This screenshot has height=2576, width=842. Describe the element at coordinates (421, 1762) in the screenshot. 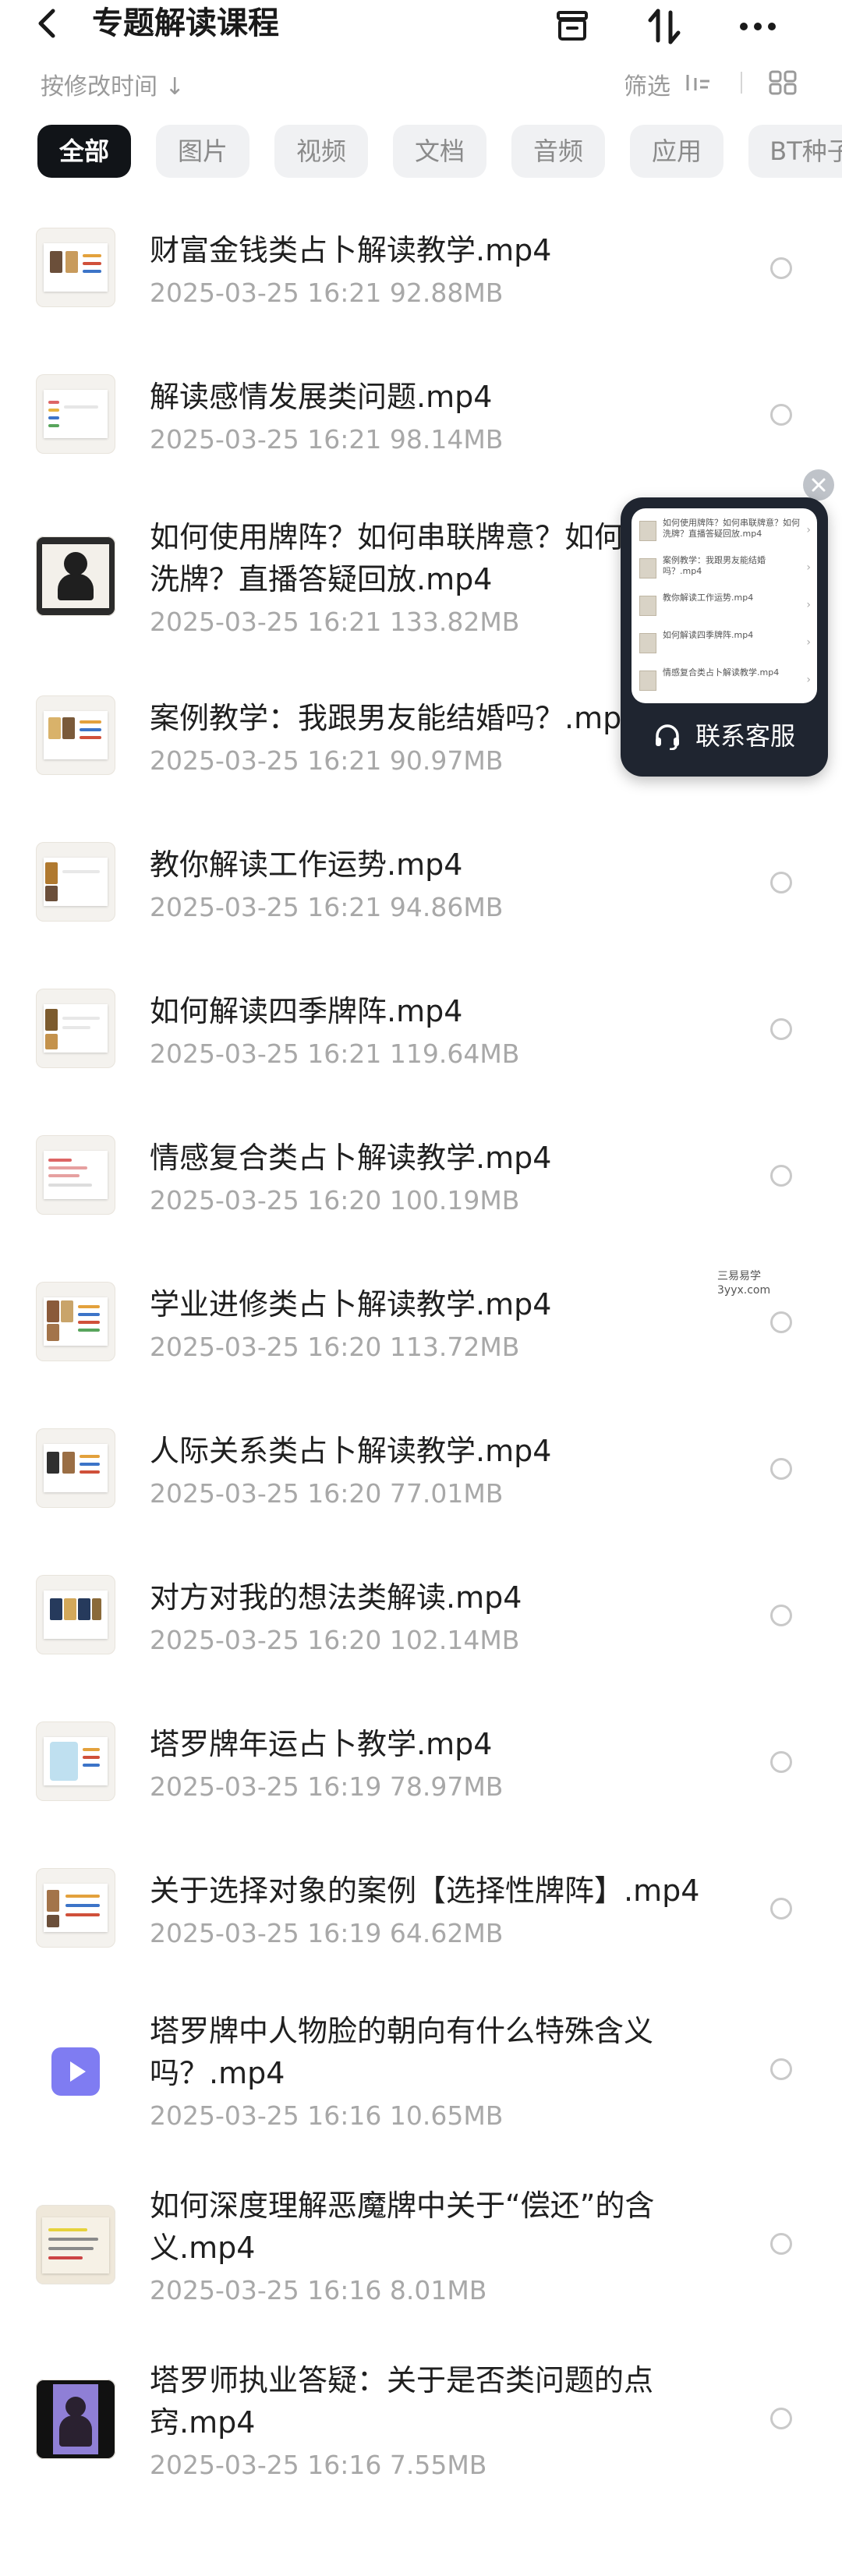

I see `file-row: 塔罗牌年运占卜教学.mp4 2025-03-25 16:19 78.97MB` at that location.